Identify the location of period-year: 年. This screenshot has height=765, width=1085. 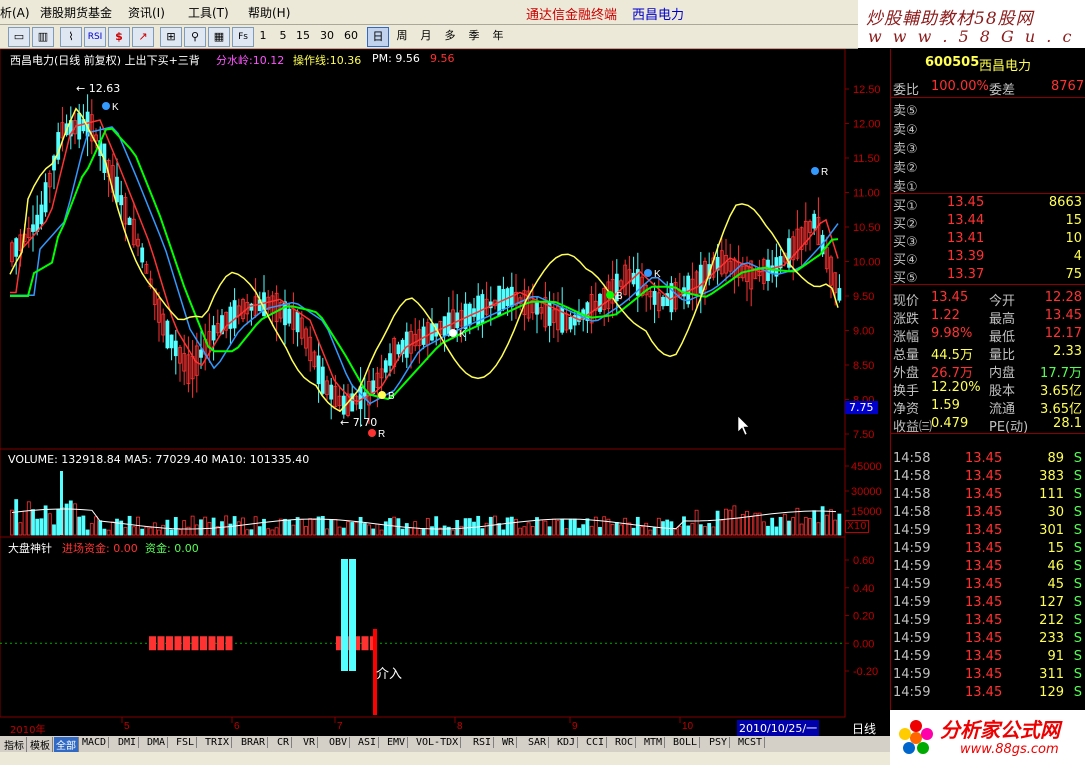
(498, 36).